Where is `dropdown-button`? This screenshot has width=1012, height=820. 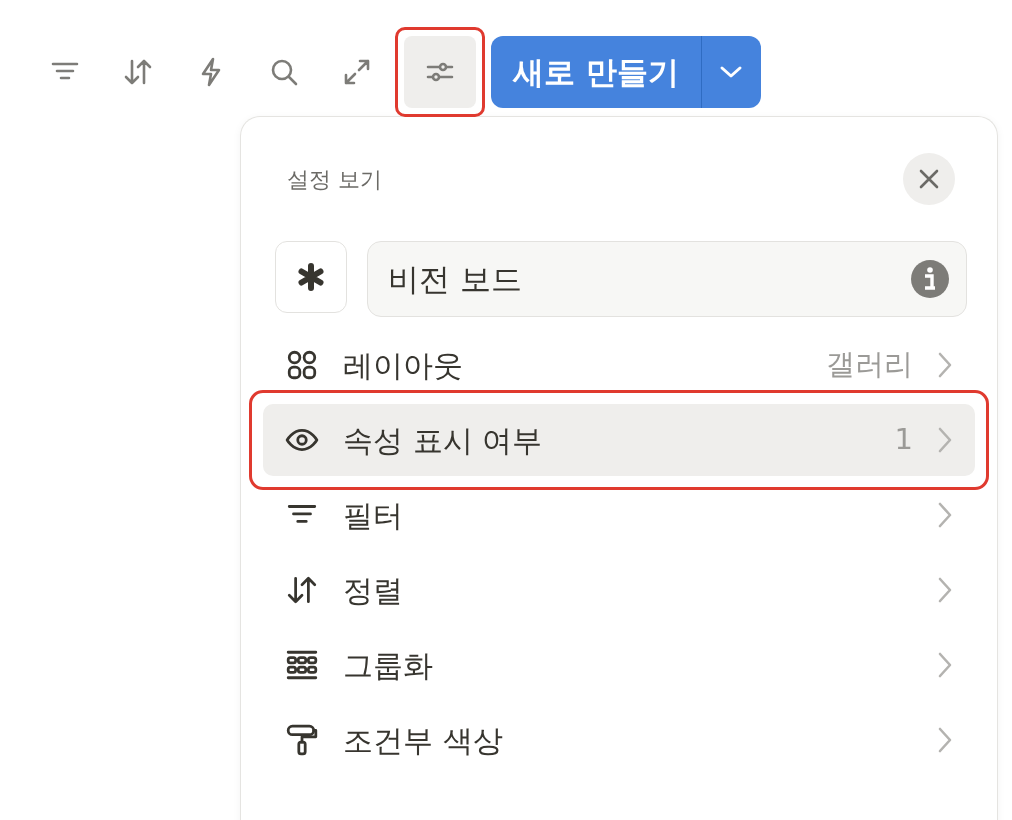 dropdown-button is located at coordinates (730, 72).